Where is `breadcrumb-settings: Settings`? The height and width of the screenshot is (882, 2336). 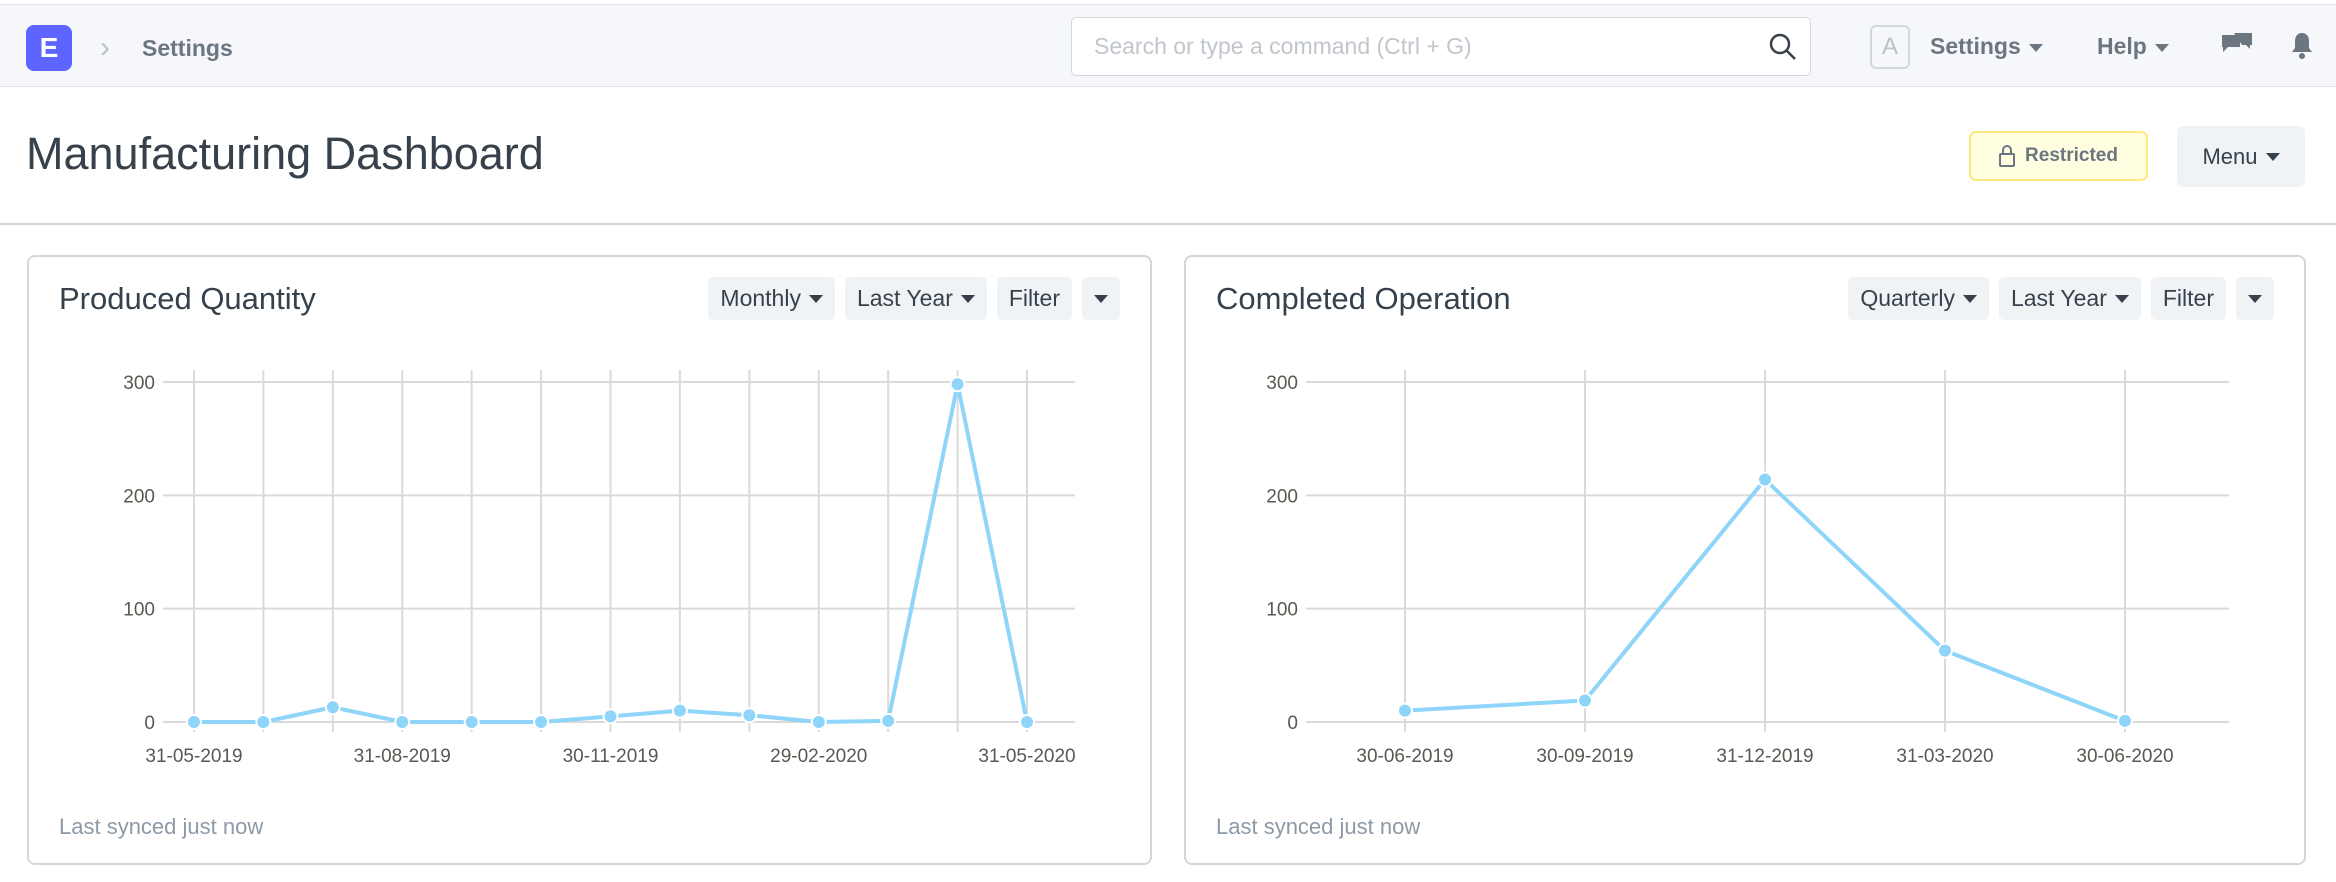 breadcrumb-settings: Settings is located at coordinates (187, 48).